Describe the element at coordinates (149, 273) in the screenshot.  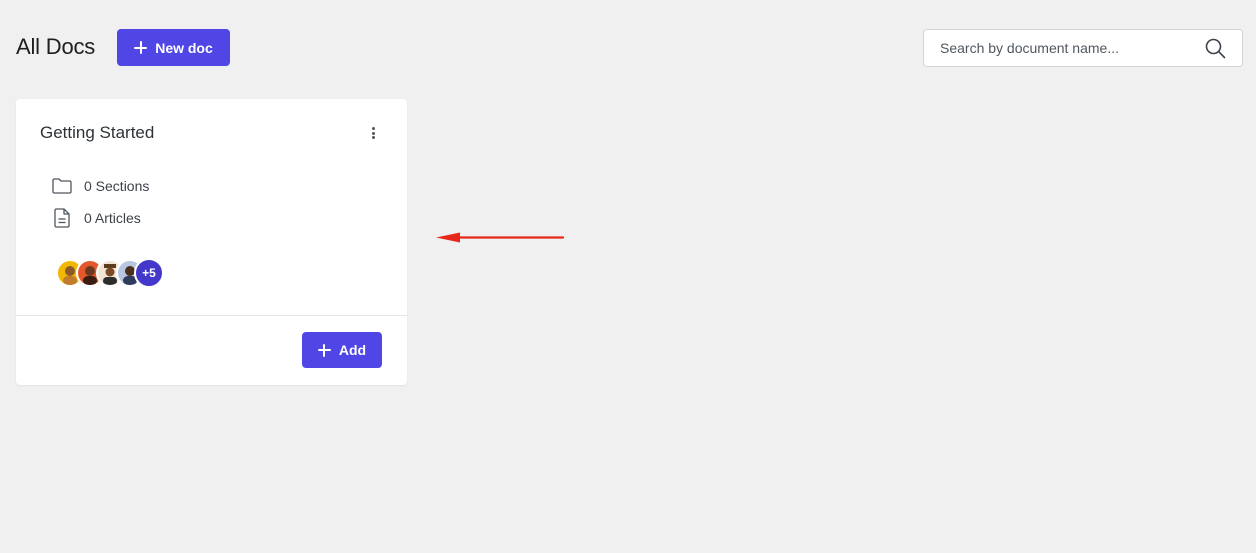
I see `more-contributors-badge: +5` at that location.